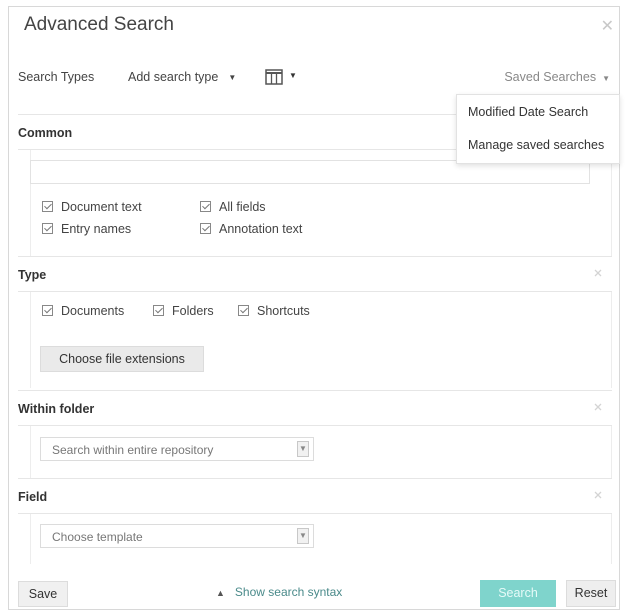 This screenshot has height=614, width=626. What do you see at coordinates (101, 207) in the screenshot?
I see `checkbox-label: Document text` at bounding box center [101, 207].